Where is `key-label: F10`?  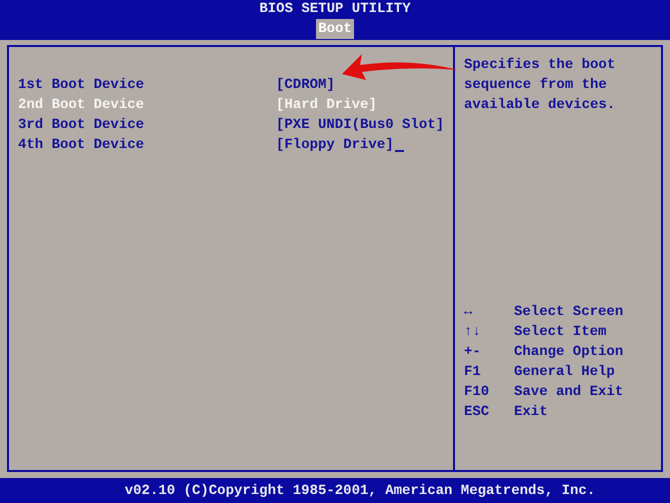
key-label: F10 is located at coordinates (477, 392).